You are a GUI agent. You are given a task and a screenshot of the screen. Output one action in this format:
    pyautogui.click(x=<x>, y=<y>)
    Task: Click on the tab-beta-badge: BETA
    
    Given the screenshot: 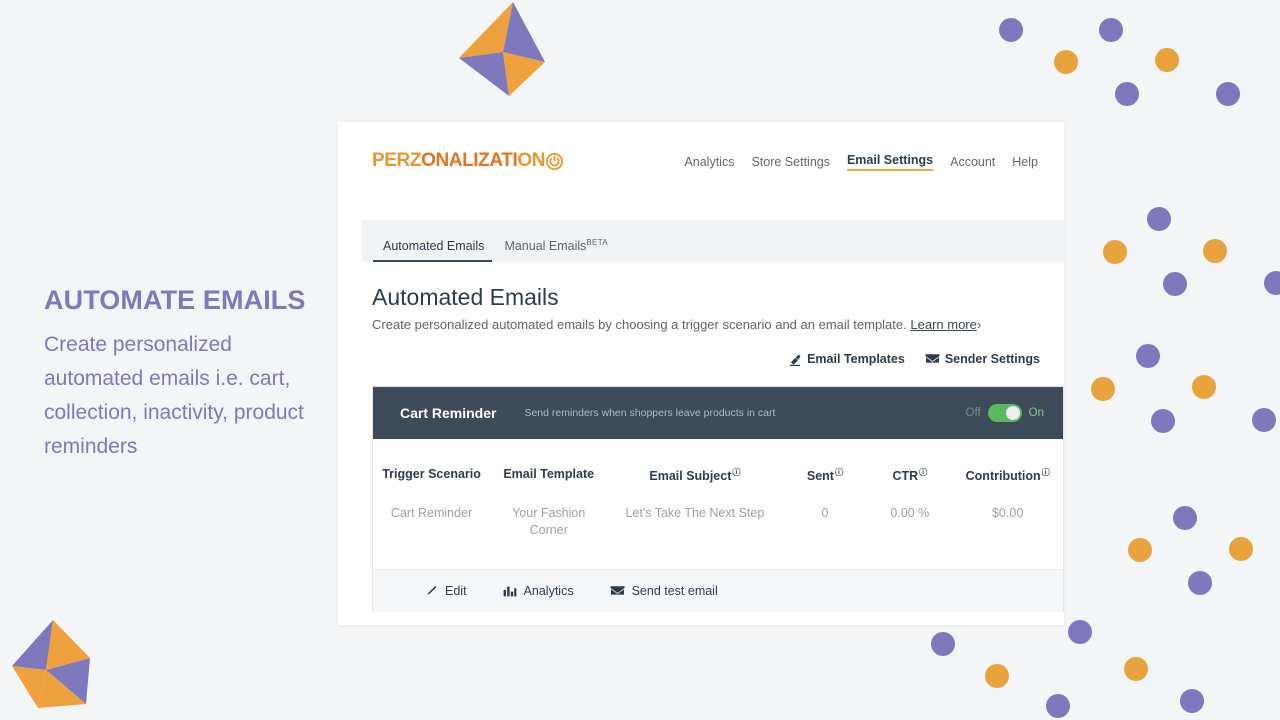 What is the action you would take?
    pyautogui.click(x=597, y=242)
    